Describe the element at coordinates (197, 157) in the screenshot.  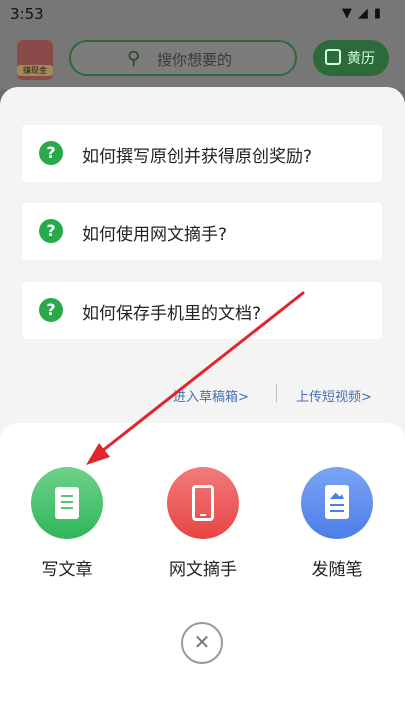
I see `faq-text: 如何撰写原创并获得原创奖励?` at that location.